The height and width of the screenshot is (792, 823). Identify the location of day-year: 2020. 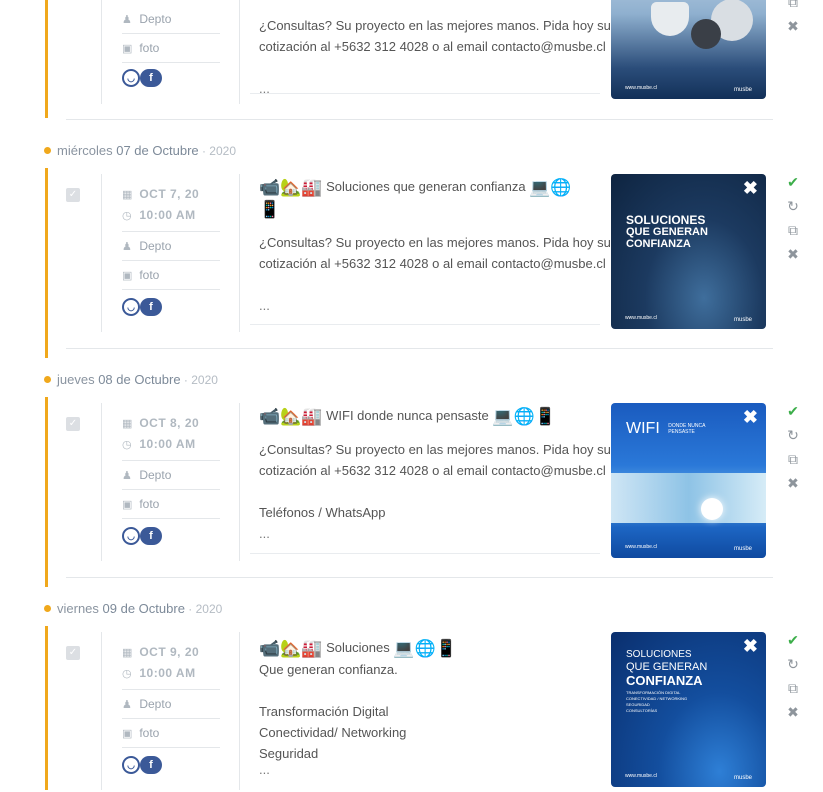
(222, 151).